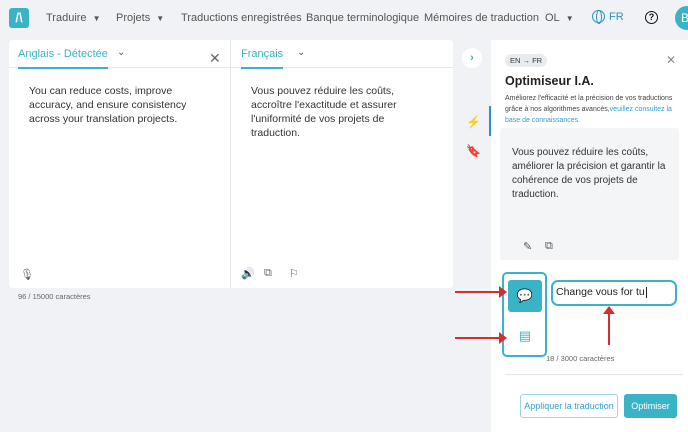  I want to click on nav-label: OL, so click(552, 18).